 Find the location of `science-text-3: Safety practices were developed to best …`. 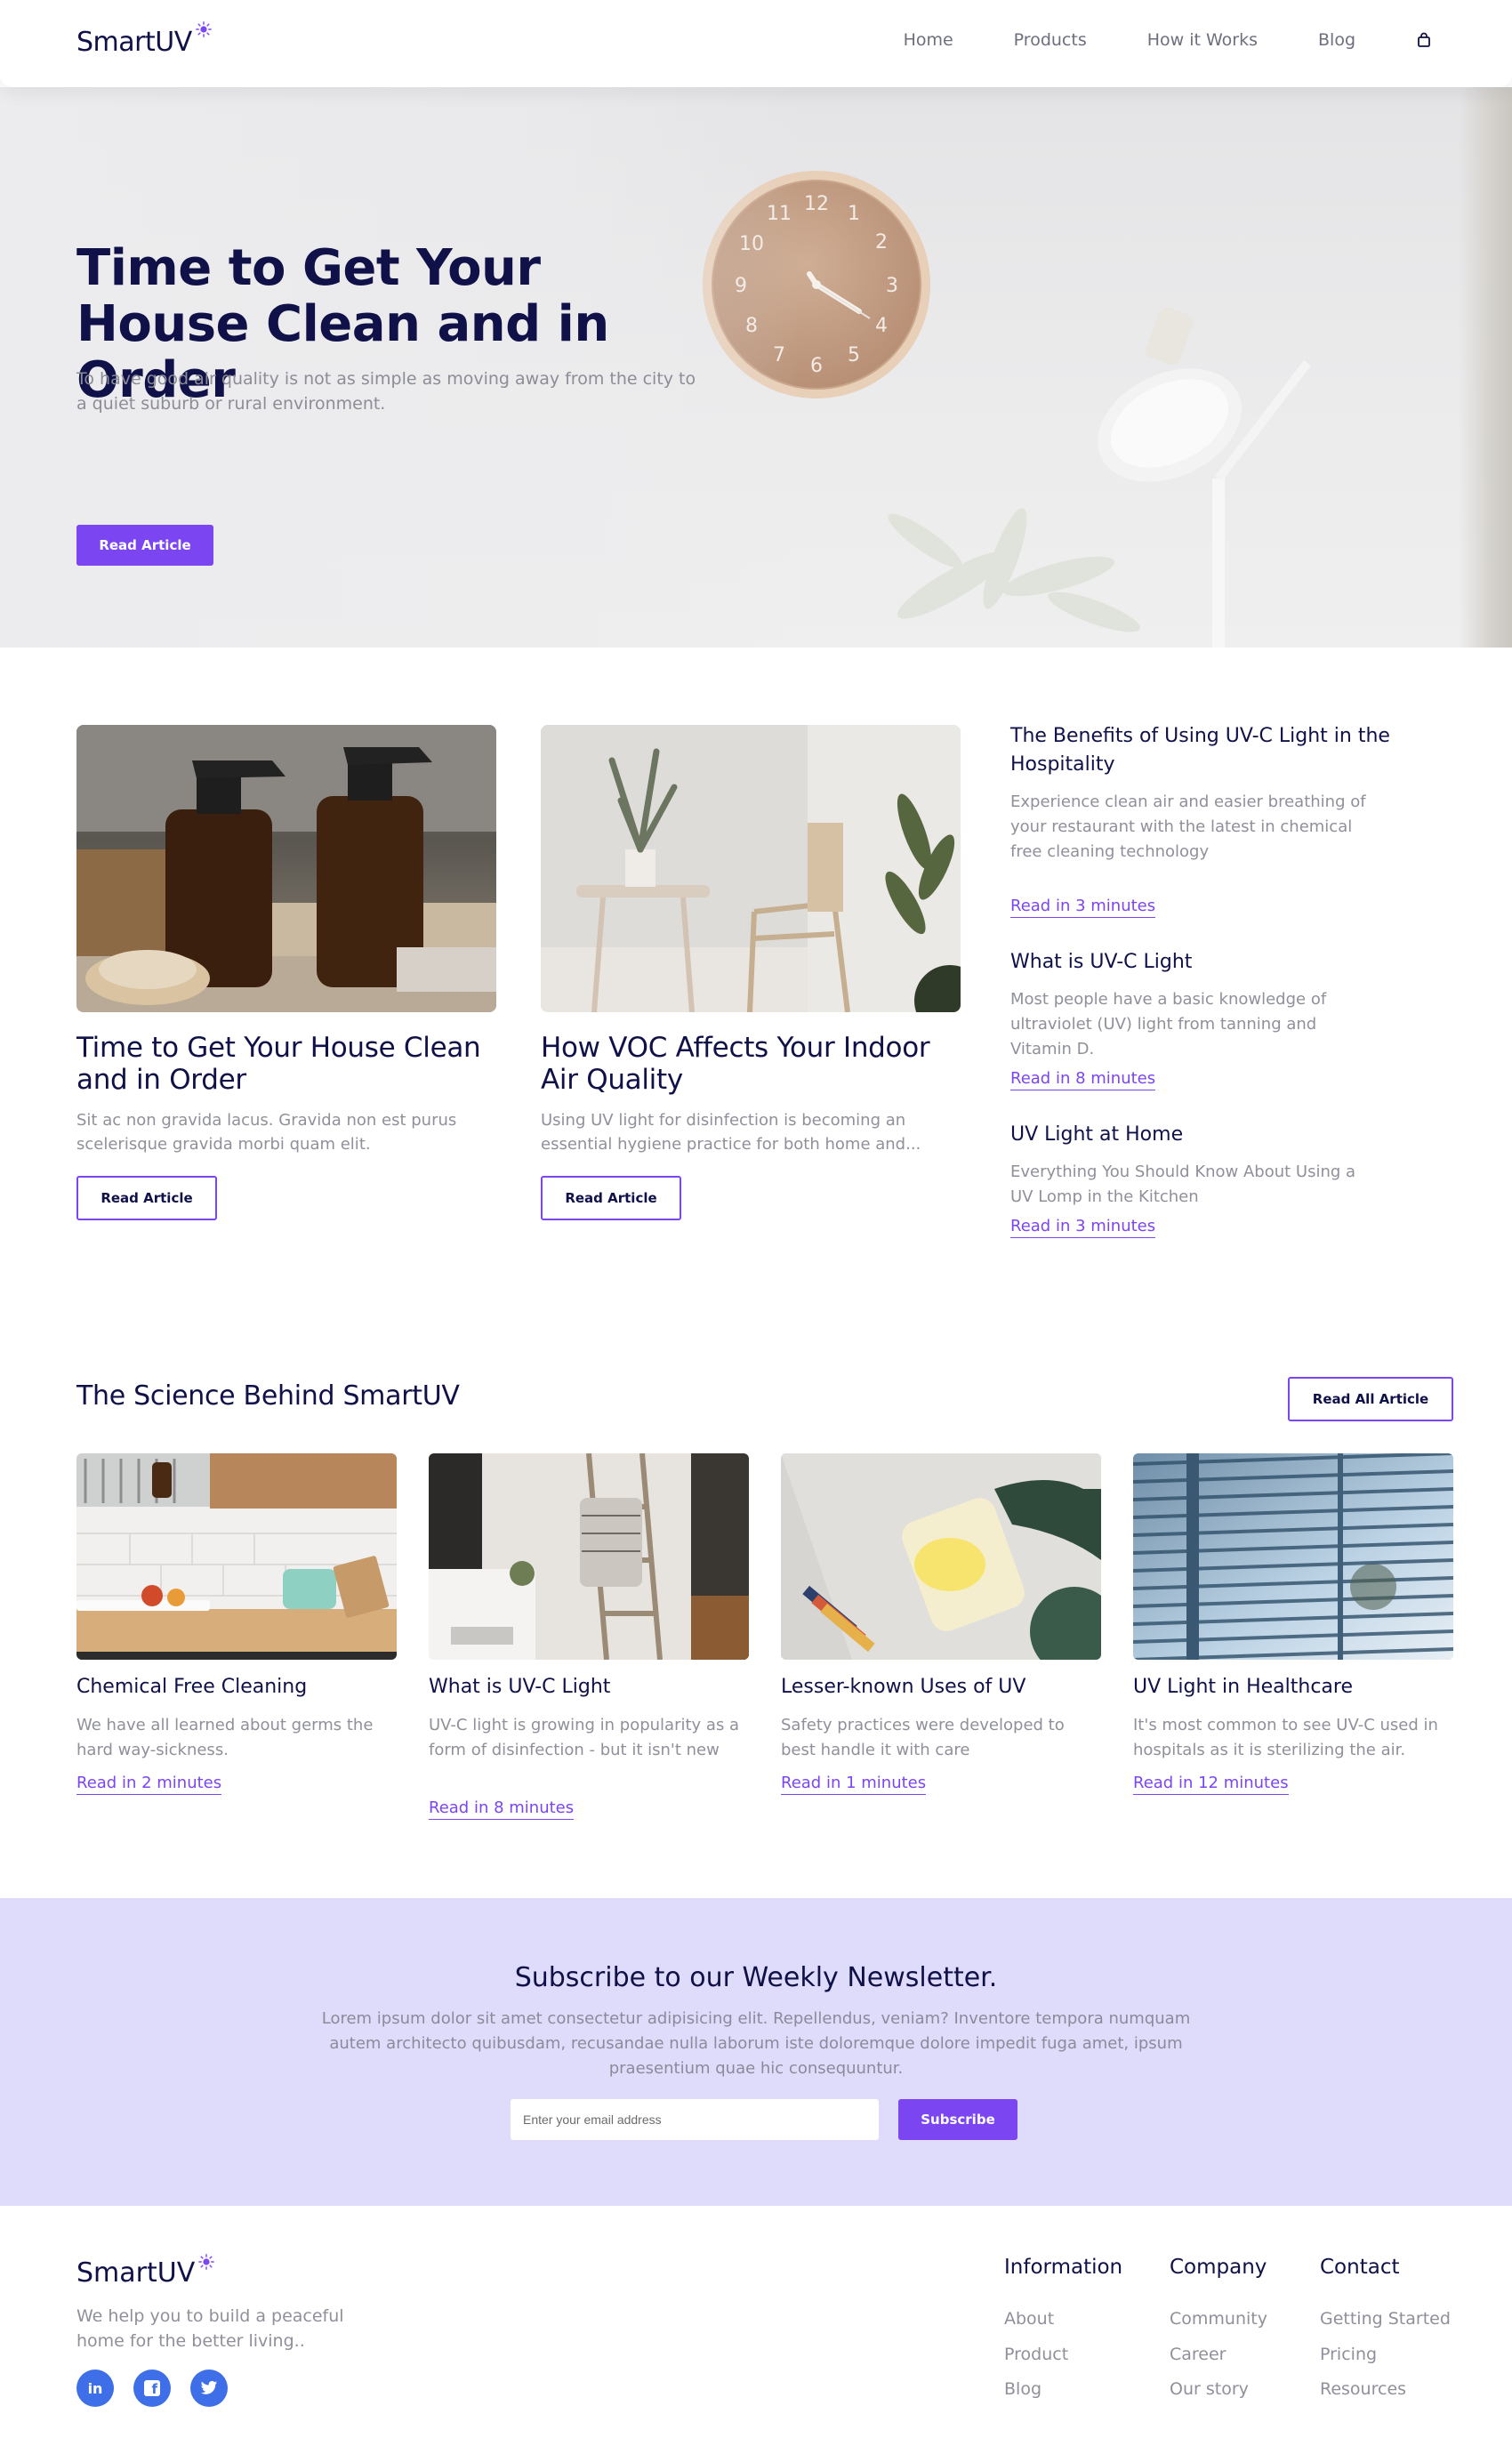

science-text-3: Safety practices were developed to best … is located at coordinates (923, 1737).